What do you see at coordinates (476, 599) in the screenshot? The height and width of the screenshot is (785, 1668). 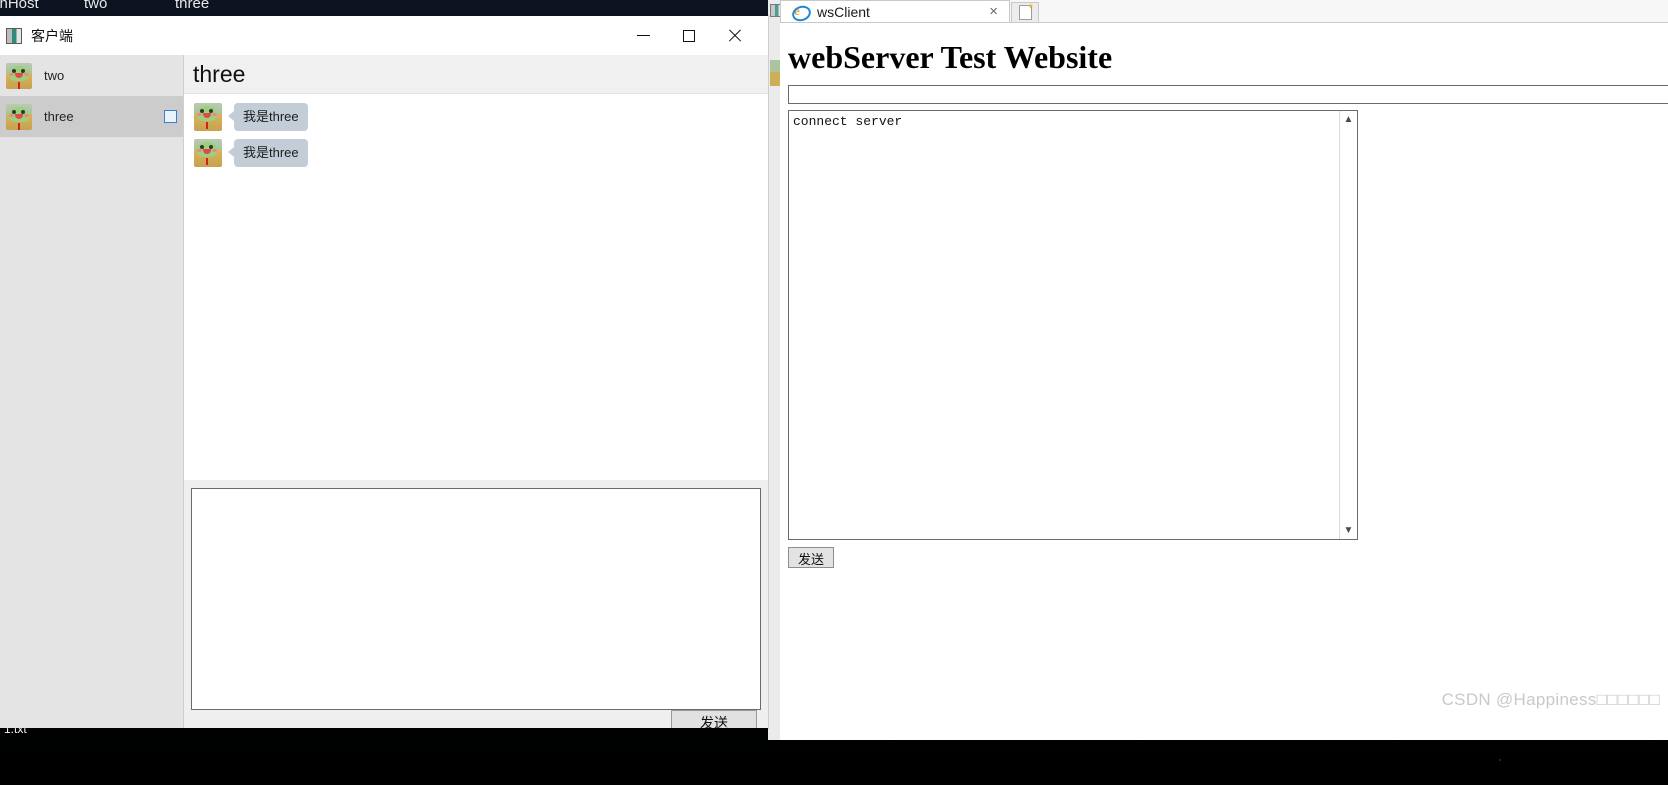 I see `message-input` at bounding box center [476, 599].